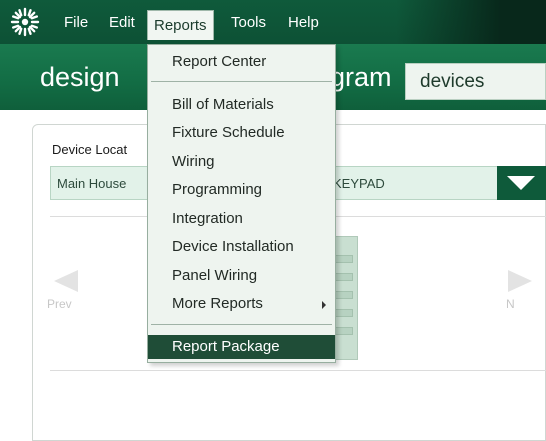 The width and height of the screenshot is (546, 441). I want to click on menu-bar-shade, so click(471, 22).